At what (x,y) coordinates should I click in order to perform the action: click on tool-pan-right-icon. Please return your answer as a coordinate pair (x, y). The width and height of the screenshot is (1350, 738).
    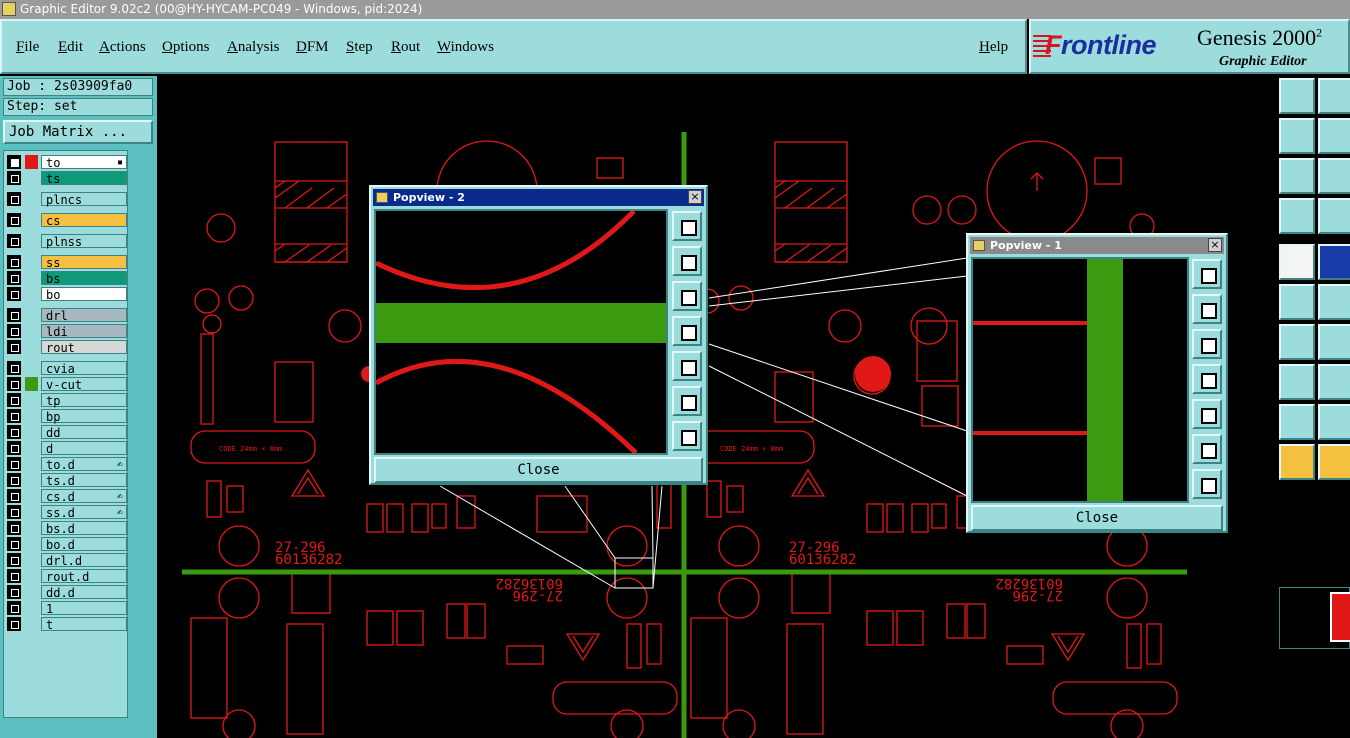
    Looking at the image, I should click on (1334, 136).